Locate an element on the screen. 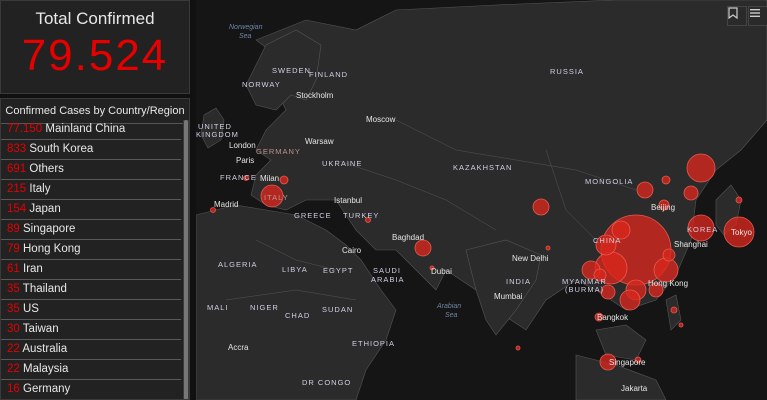  country-name: Hong Kong is located at coordinates (52, 249).